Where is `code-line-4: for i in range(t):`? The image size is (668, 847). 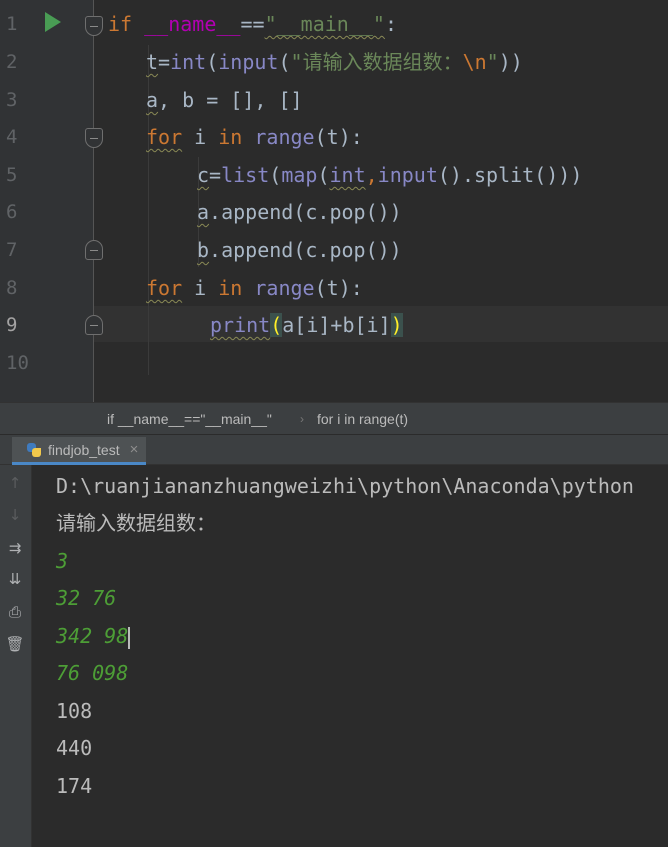 code-line-4: for i in range(t): is located at coordinates (254, 137).